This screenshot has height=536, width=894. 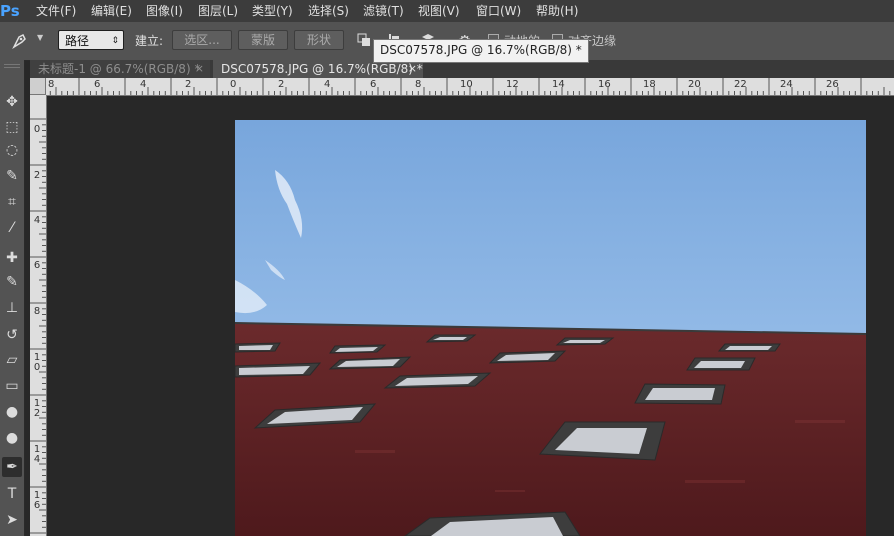 I want to click on menu-window: 窗口(W), so click(x=498, y=11).